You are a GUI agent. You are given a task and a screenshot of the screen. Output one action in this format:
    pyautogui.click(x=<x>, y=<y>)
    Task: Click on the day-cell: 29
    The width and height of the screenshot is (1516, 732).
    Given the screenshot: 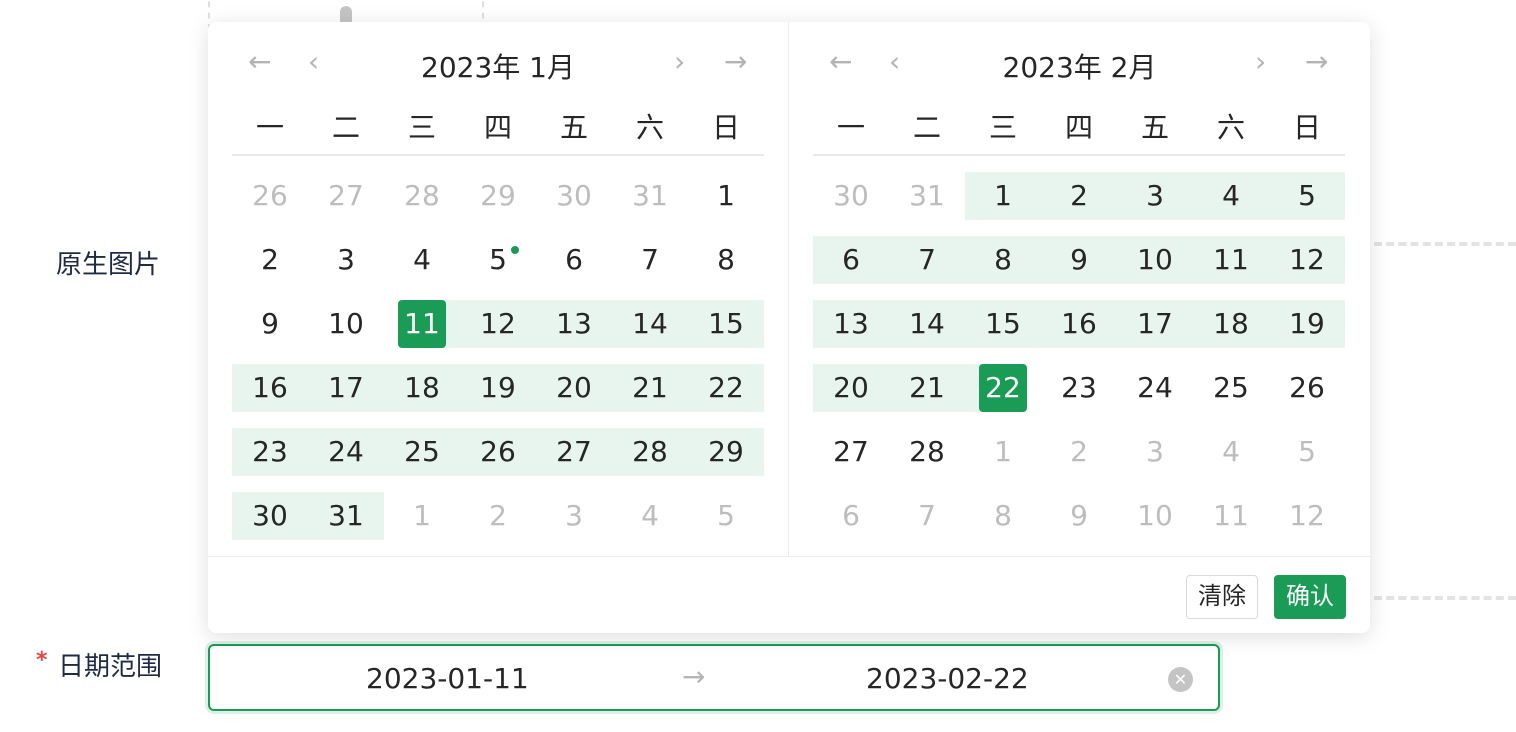 What is the action you would take?
    pyautogui.click(x=726, y=452)
    